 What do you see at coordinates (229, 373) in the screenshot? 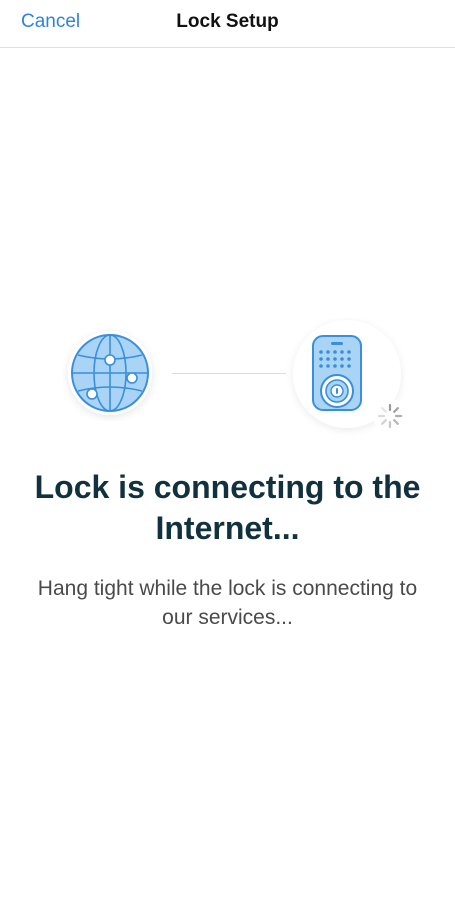
I see `connection-line` at bounding box center [229, 373].